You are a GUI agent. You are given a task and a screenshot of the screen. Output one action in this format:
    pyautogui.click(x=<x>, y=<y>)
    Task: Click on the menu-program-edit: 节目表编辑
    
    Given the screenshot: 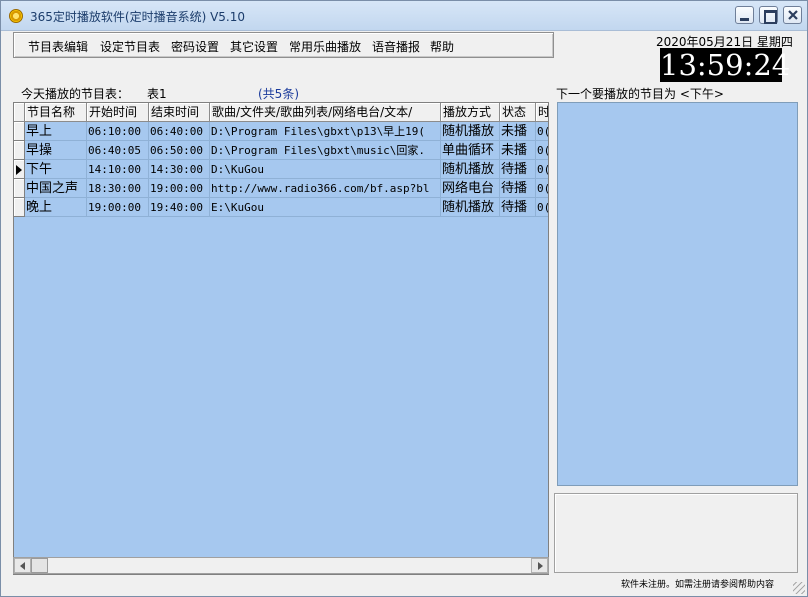 What is the action you would take?
    pyautogui.click(x=58, y=46)
    